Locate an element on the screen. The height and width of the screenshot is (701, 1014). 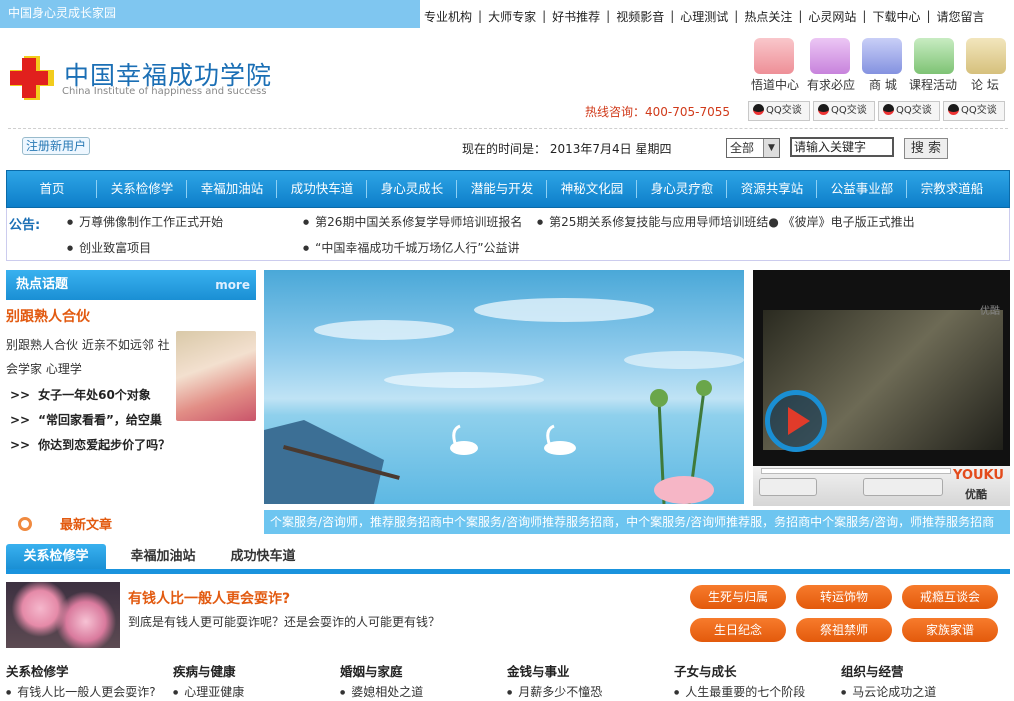
search-input: 请输入关键字 is located at coordinates (842, 147).